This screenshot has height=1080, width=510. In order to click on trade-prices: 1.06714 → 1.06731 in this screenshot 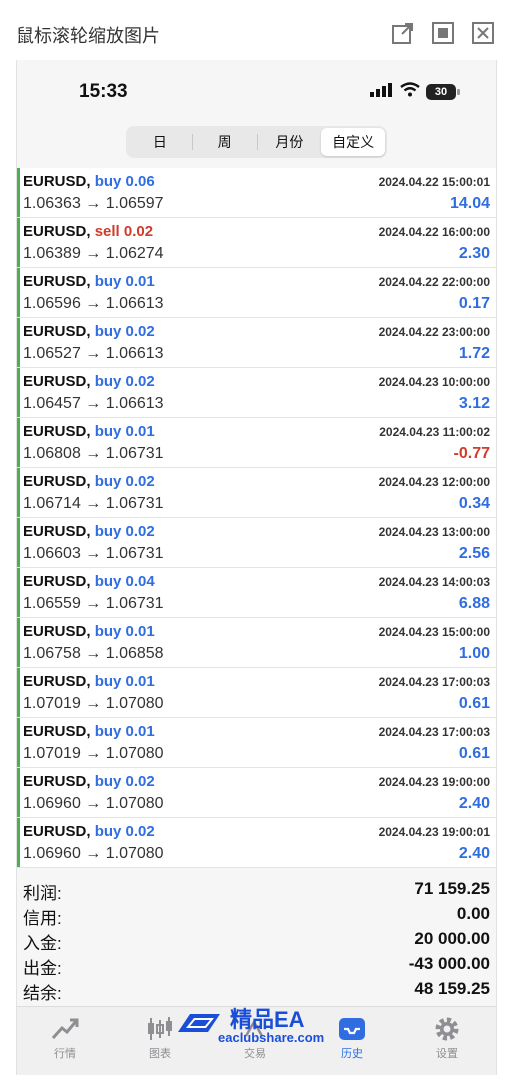, I will do `click(93, 503)`.